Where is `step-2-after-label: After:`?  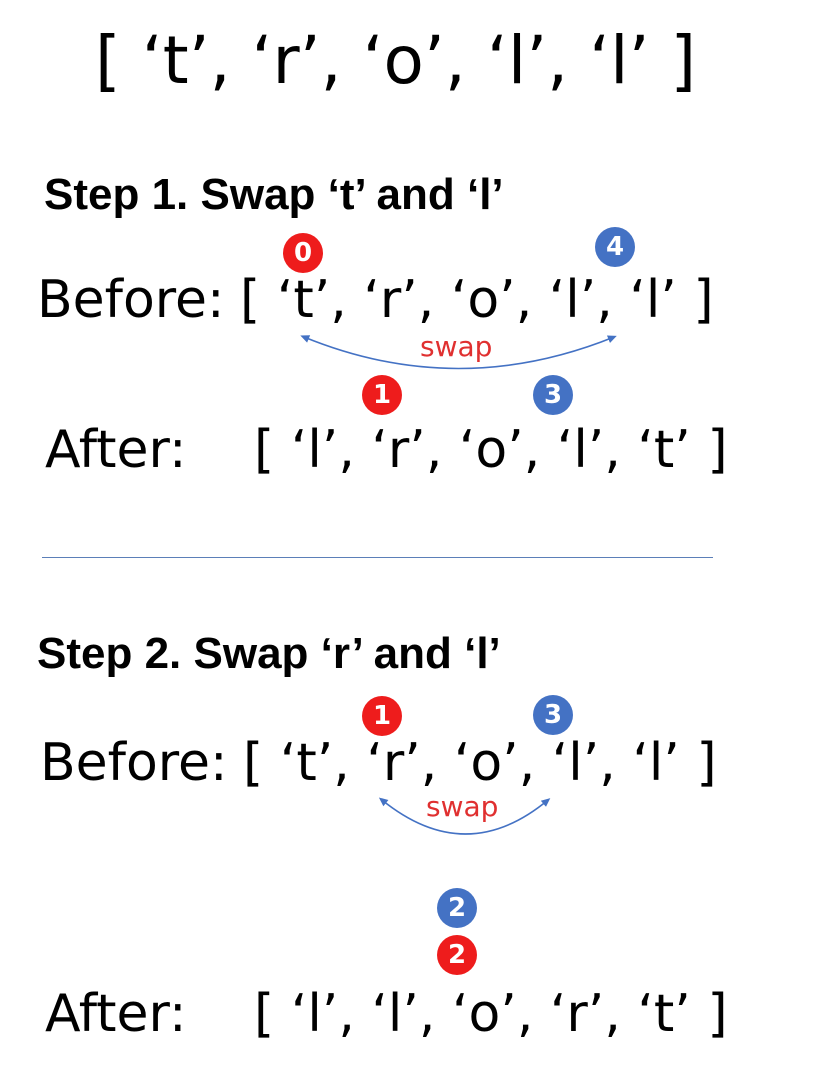
step-2-after-label: After: is located at coordinates (116, 1014).